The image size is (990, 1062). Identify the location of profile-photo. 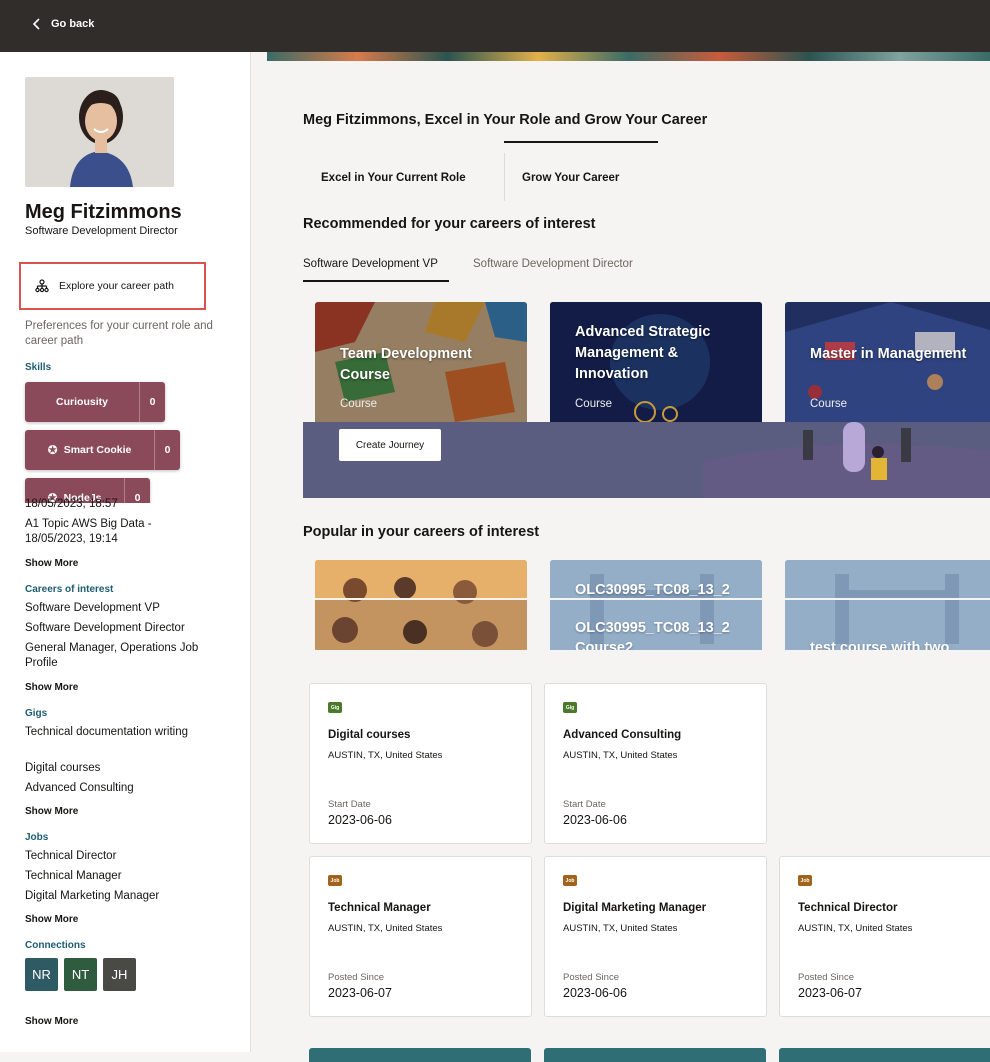
(99, 132).